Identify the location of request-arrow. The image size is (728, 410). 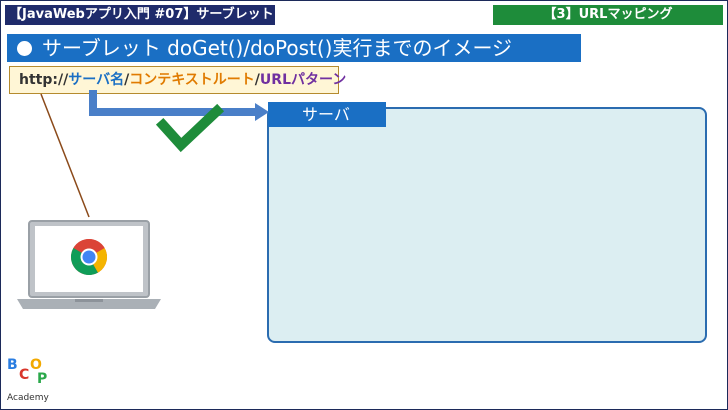
(179, 105).